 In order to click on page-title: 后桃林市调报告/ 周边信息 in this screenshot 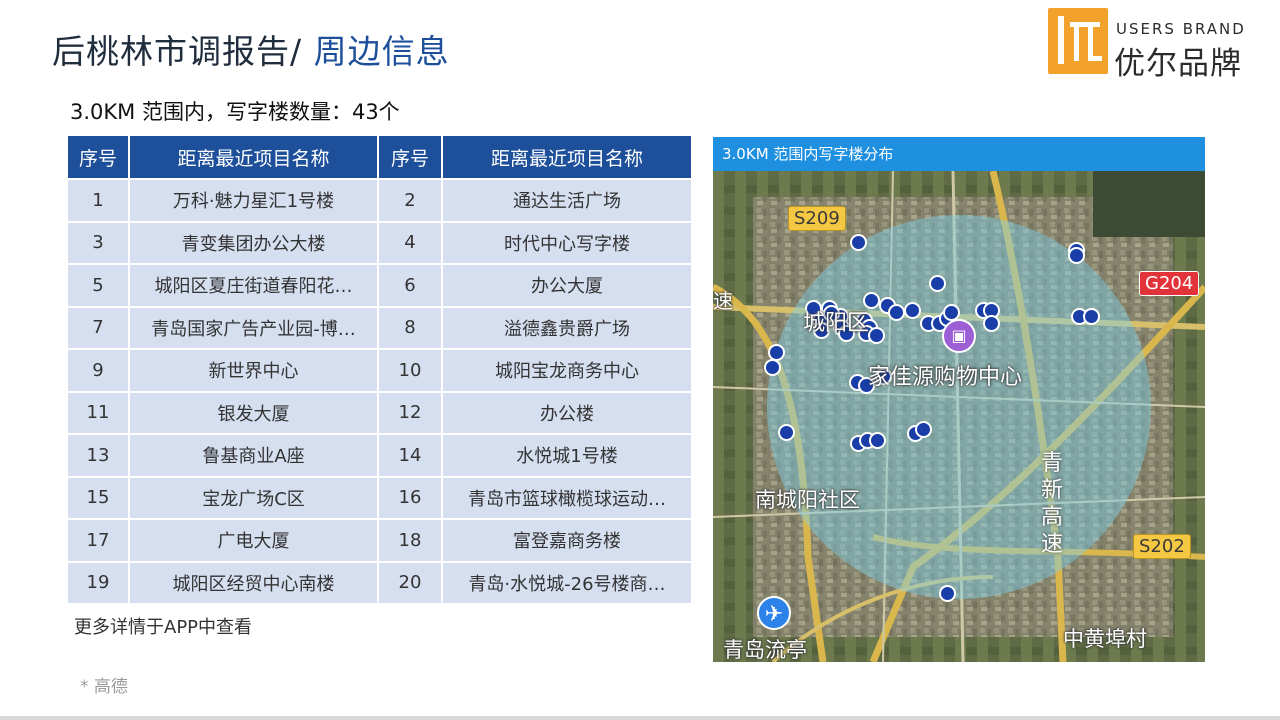, I will do `click(251, 52)`.